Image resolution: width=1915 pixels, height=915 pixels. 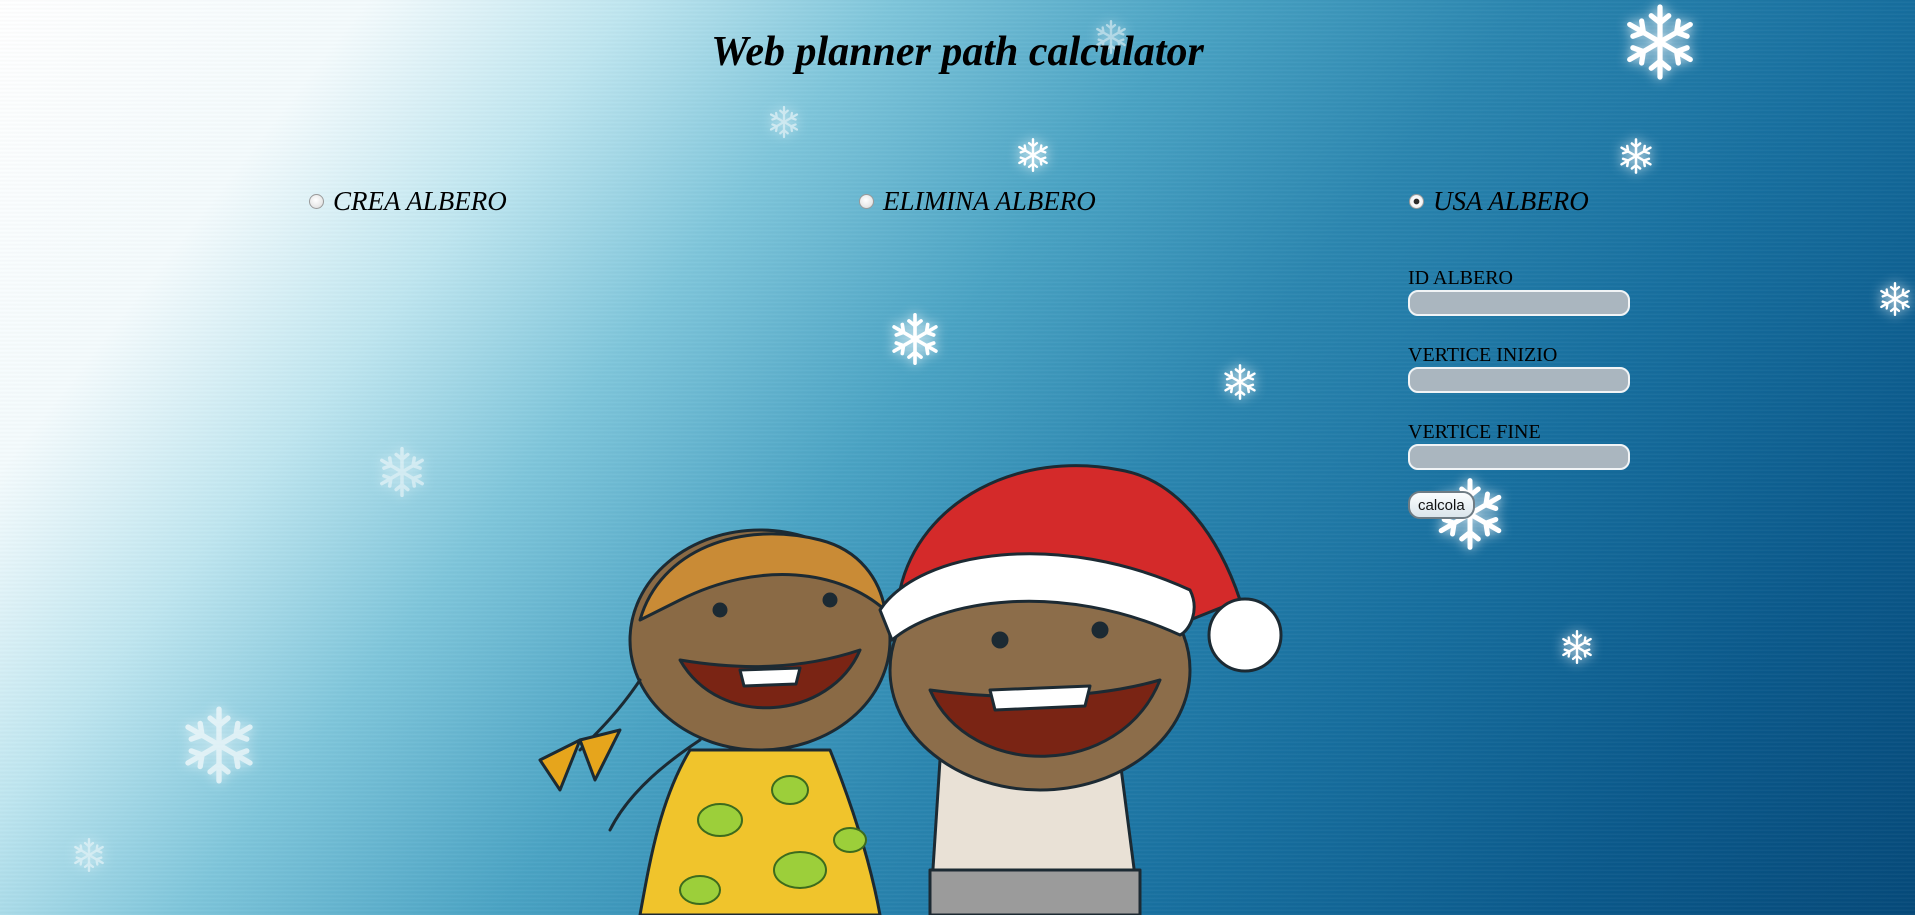 I want to click on end-vertex-label: VERTICE FINE, so click(x=1474, y=432).